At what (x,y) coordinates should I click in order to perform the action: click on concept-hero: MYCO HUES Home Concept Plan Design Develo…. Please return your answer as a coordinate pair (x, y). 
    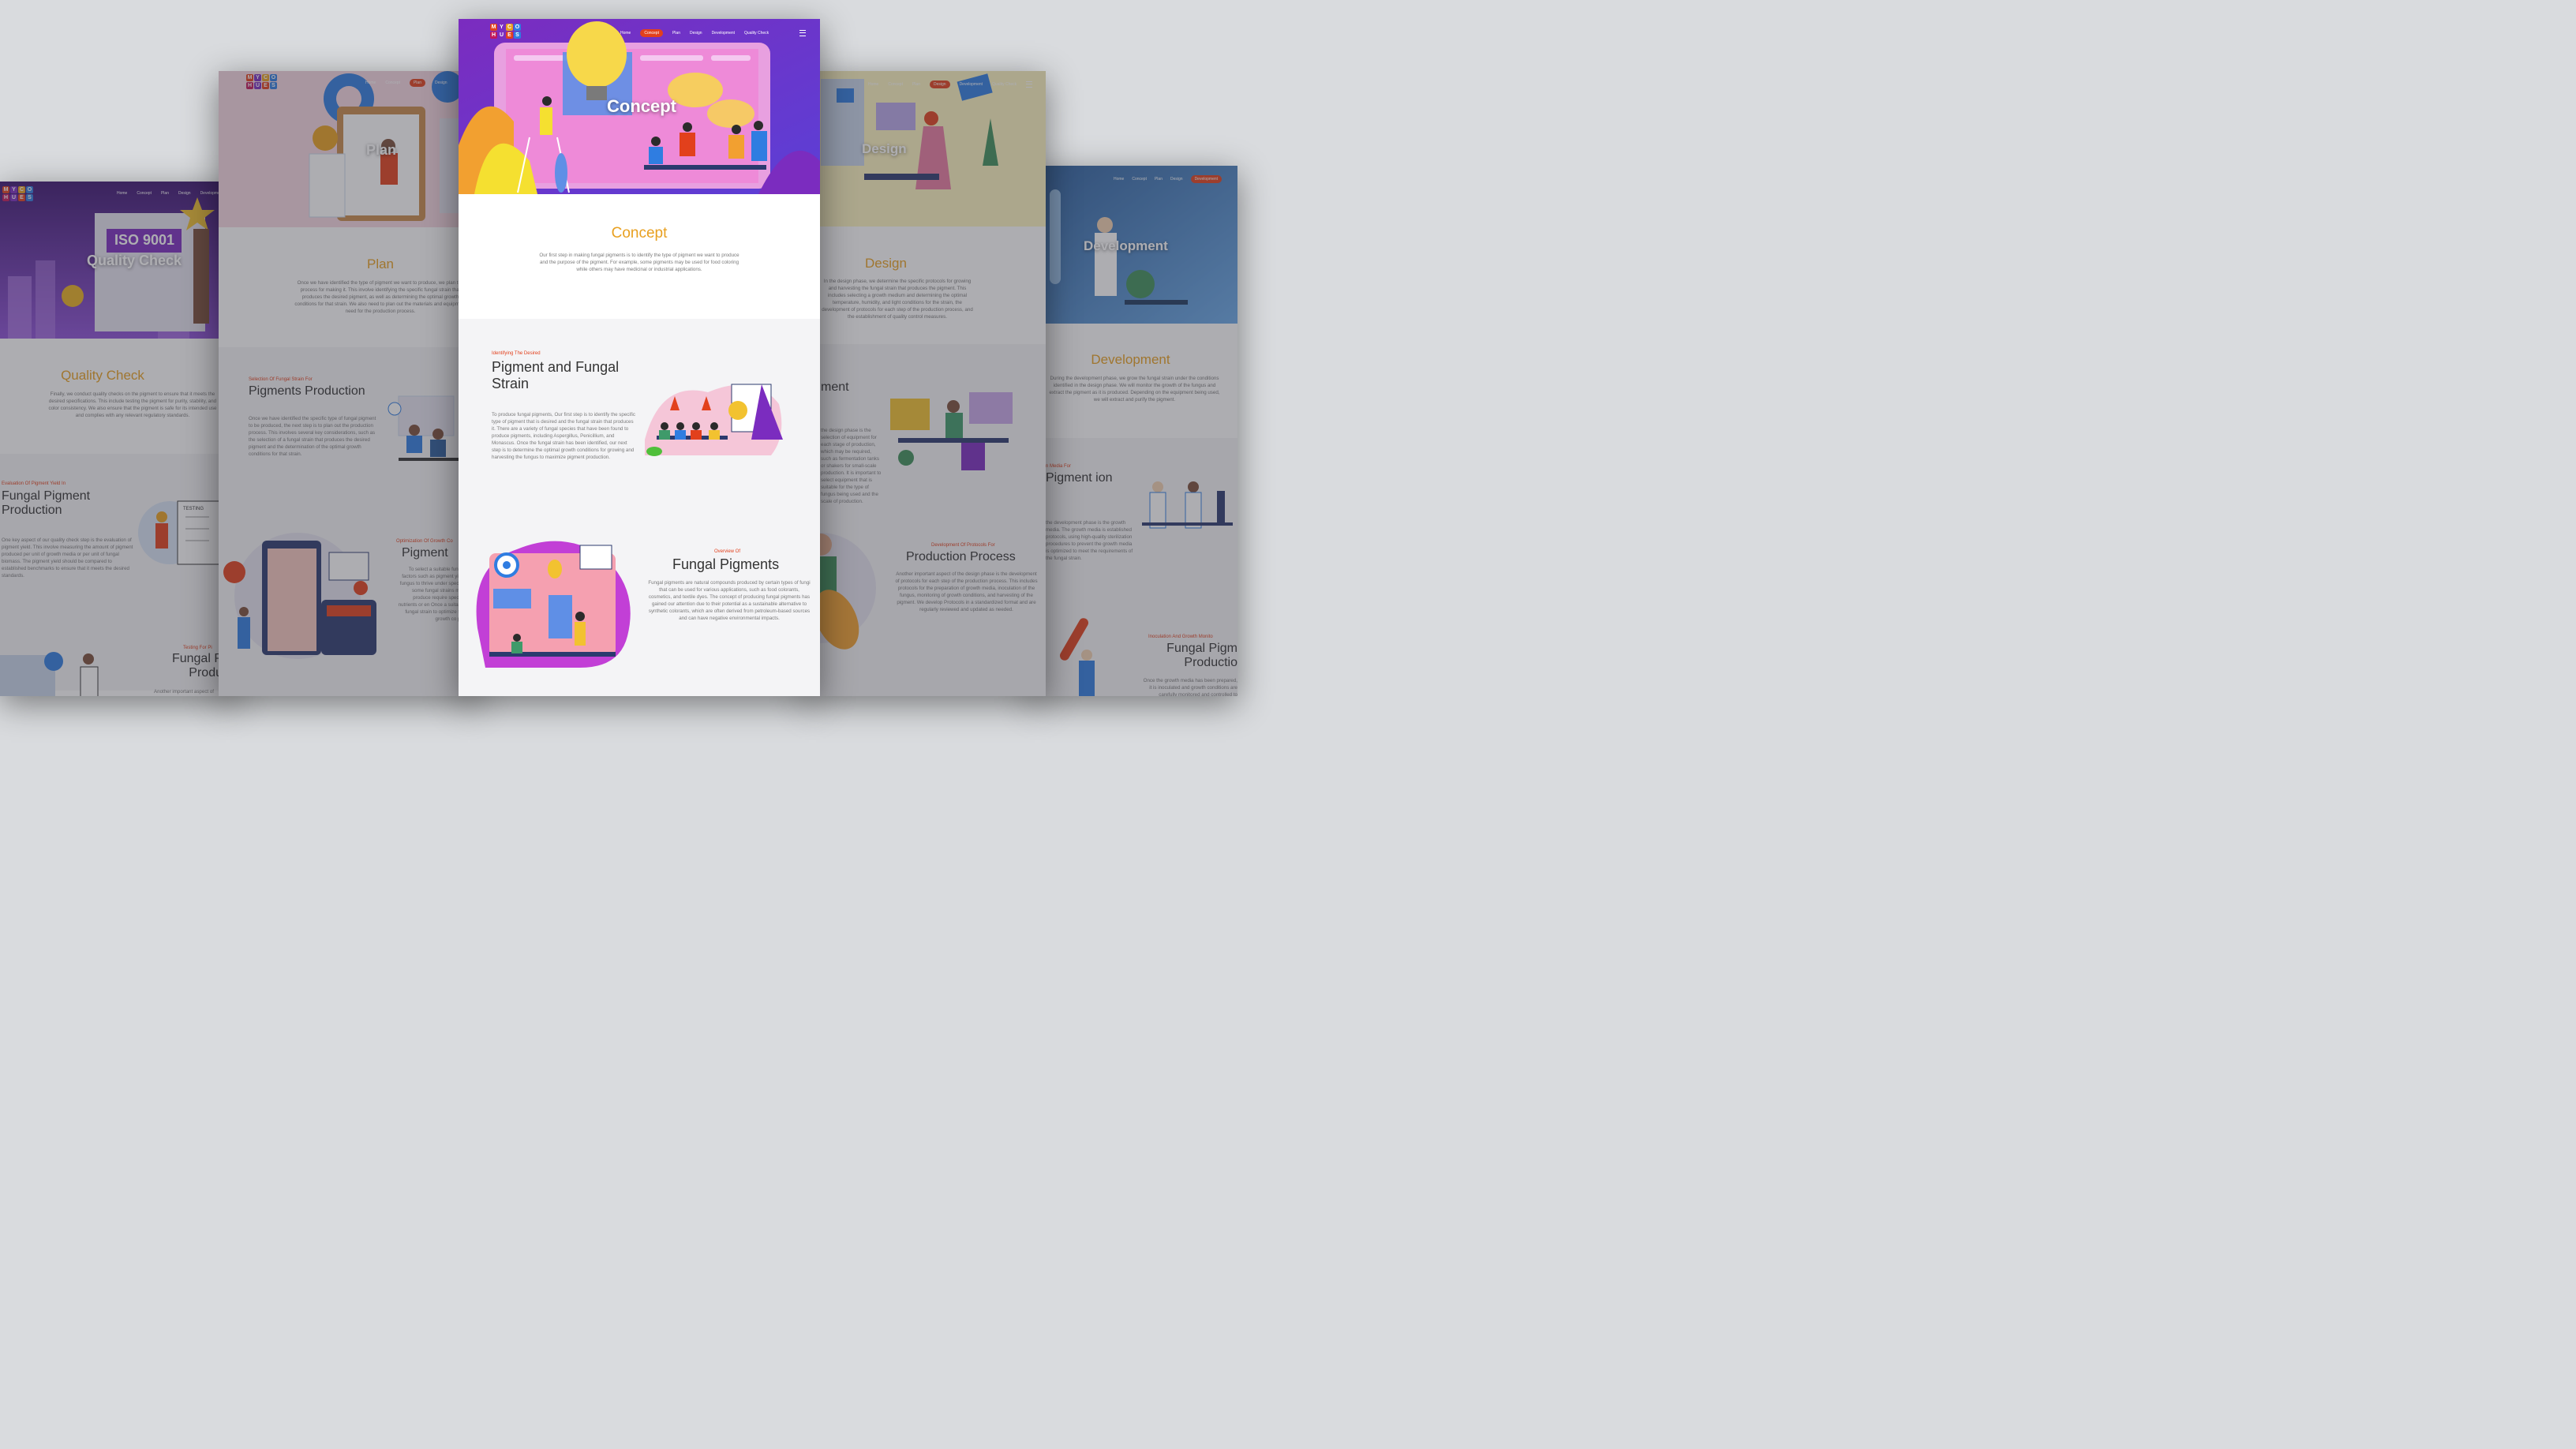
    Looking at the image, I should click on (639, 106).